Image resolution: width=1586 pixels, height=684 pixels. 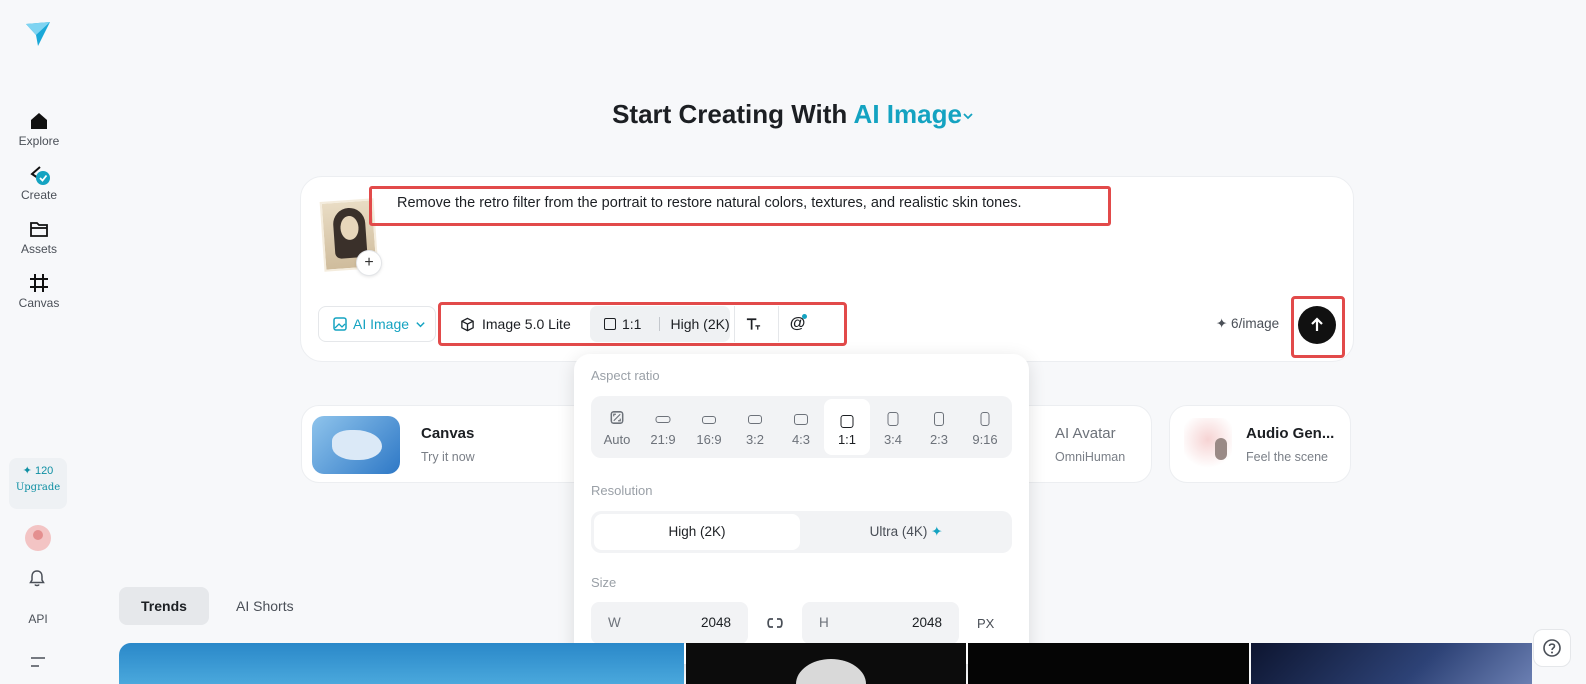 What do you see at coordinates (804, 316) in the screenshot?
I see `notification-dot` at bounding box center [804, 316].